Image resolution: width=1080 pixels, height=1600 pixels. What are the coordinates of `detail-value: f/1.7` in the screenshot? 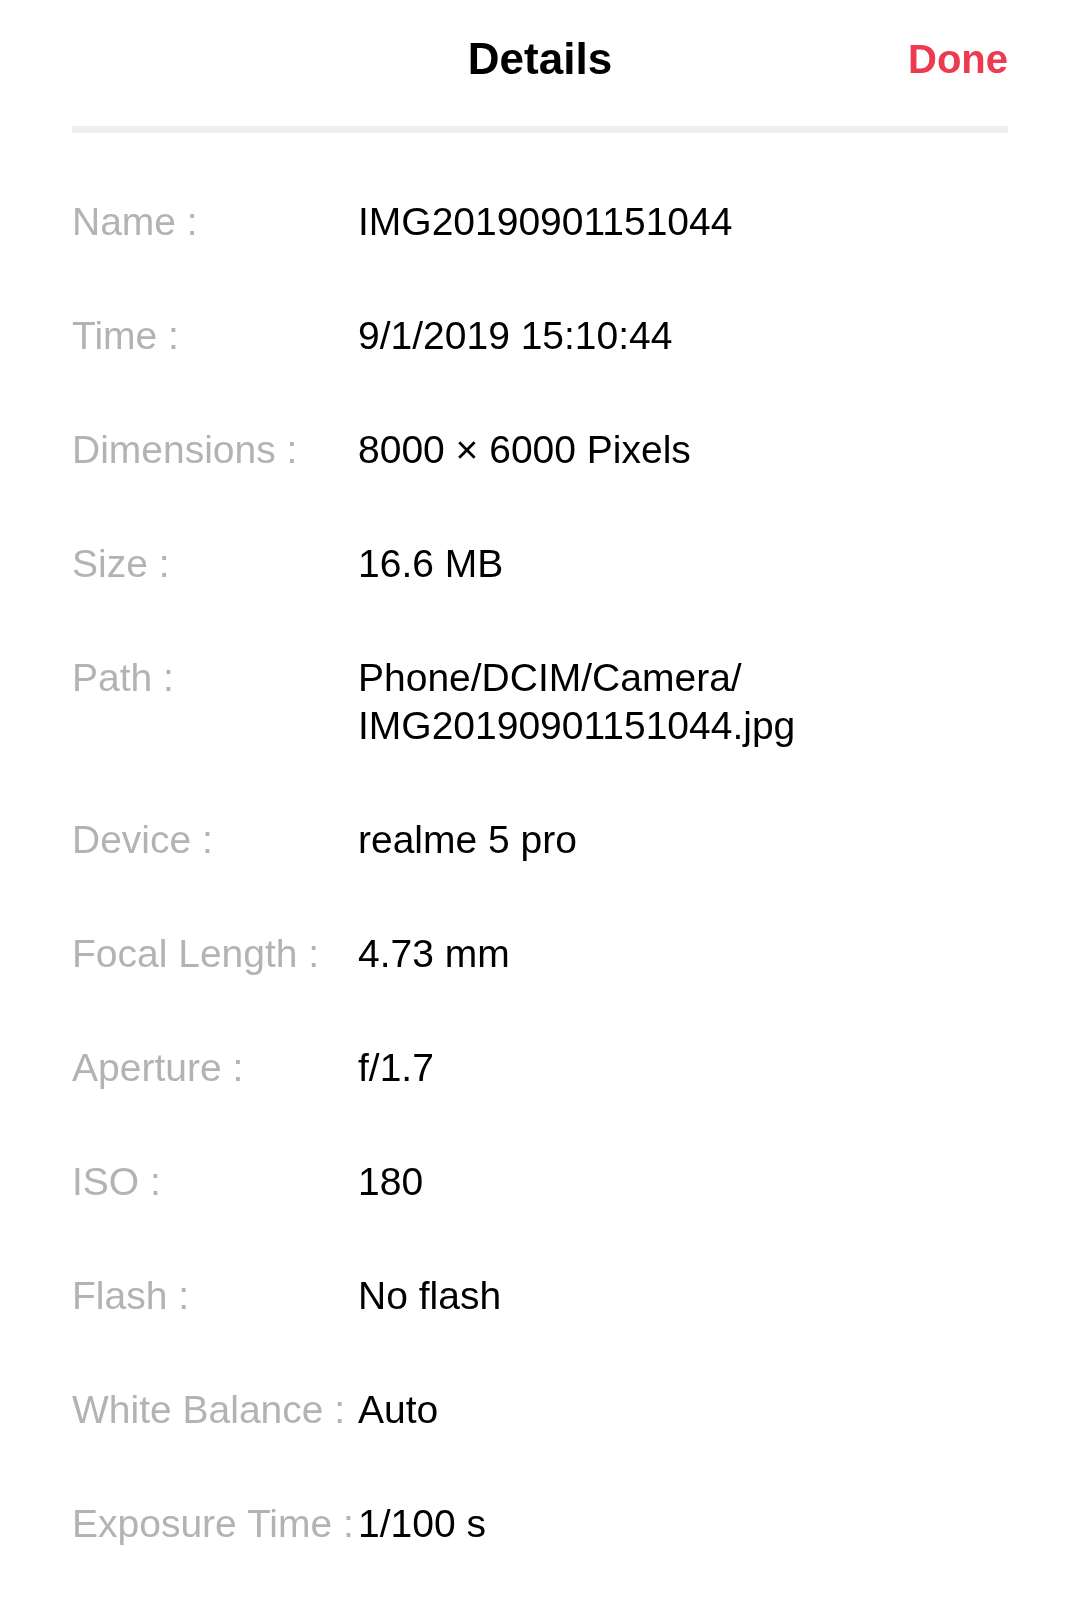 It's located at (396, 1068).